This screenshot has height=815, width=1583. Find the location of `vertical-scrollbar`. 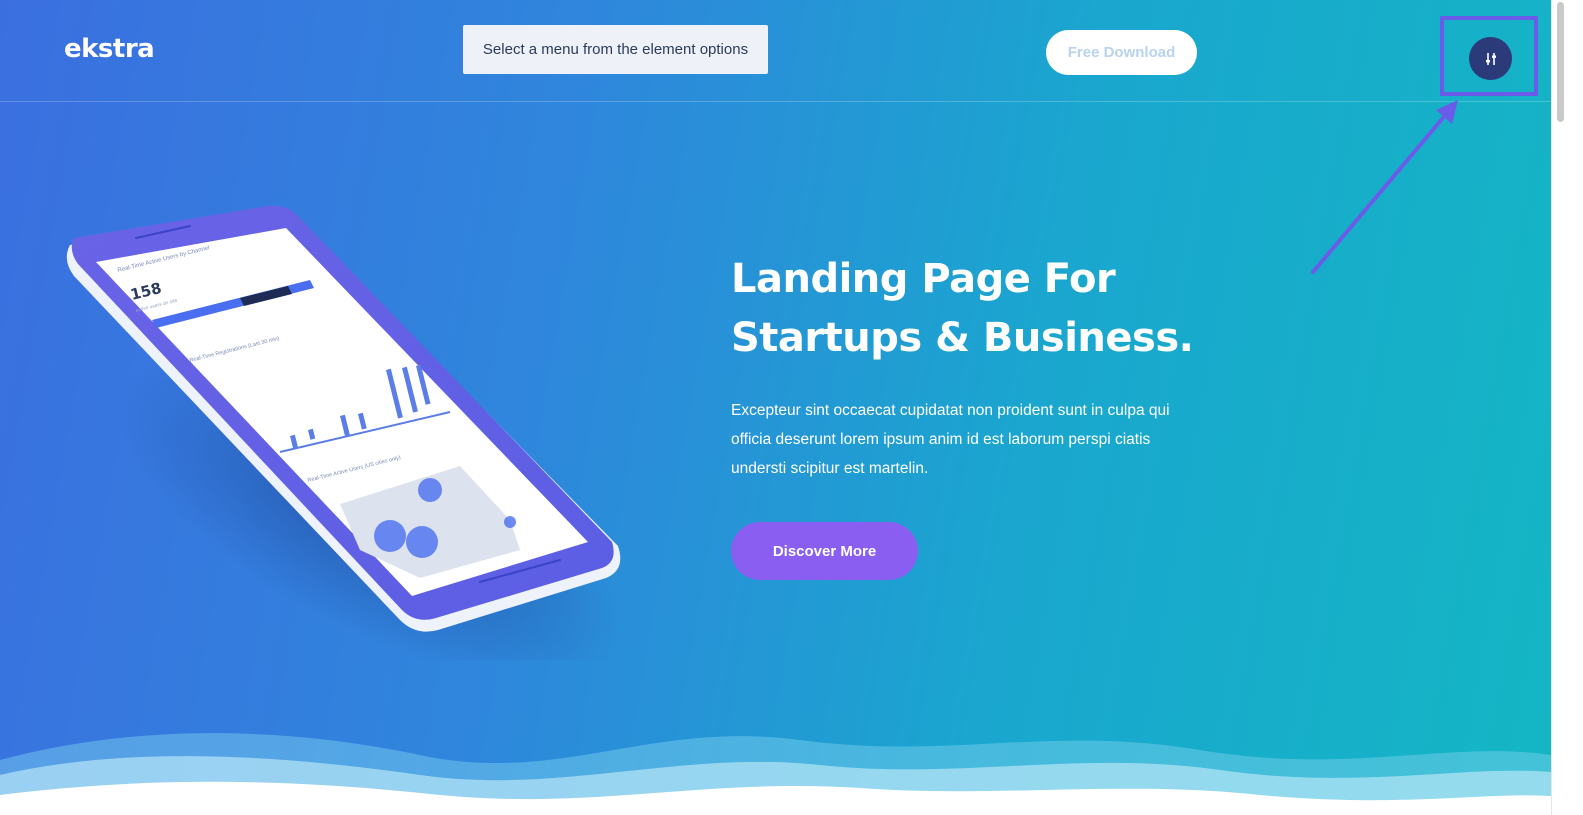

vertical-scrollbar is located at coordinates (1567, 407).